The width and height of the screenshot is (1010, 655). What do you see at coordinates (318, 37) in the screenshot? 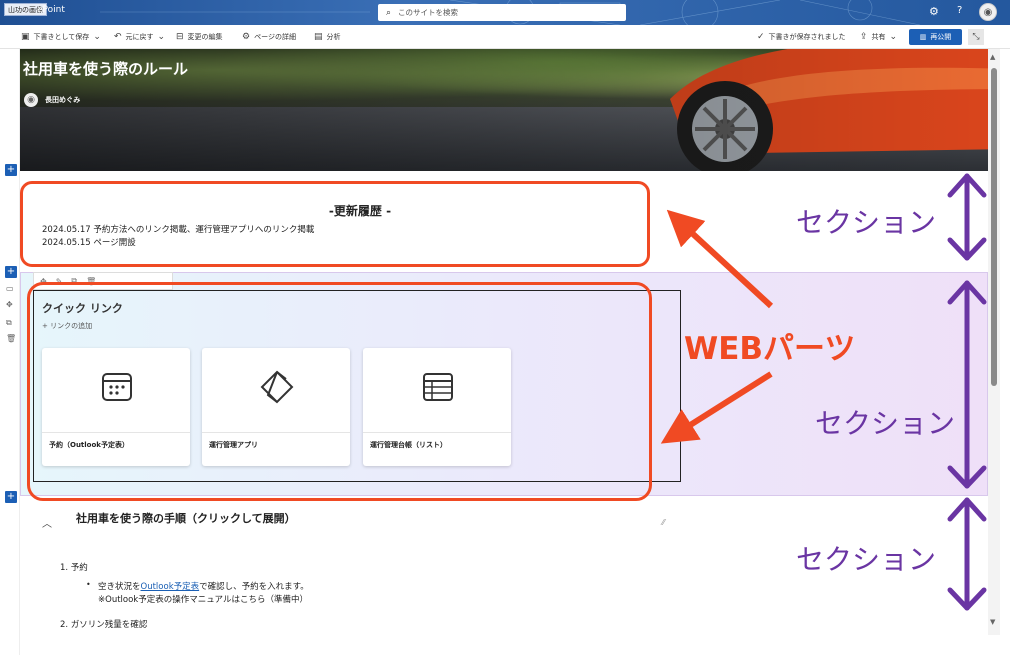
I see `analytics-icon: ▤` at bounding box center [318, 37].